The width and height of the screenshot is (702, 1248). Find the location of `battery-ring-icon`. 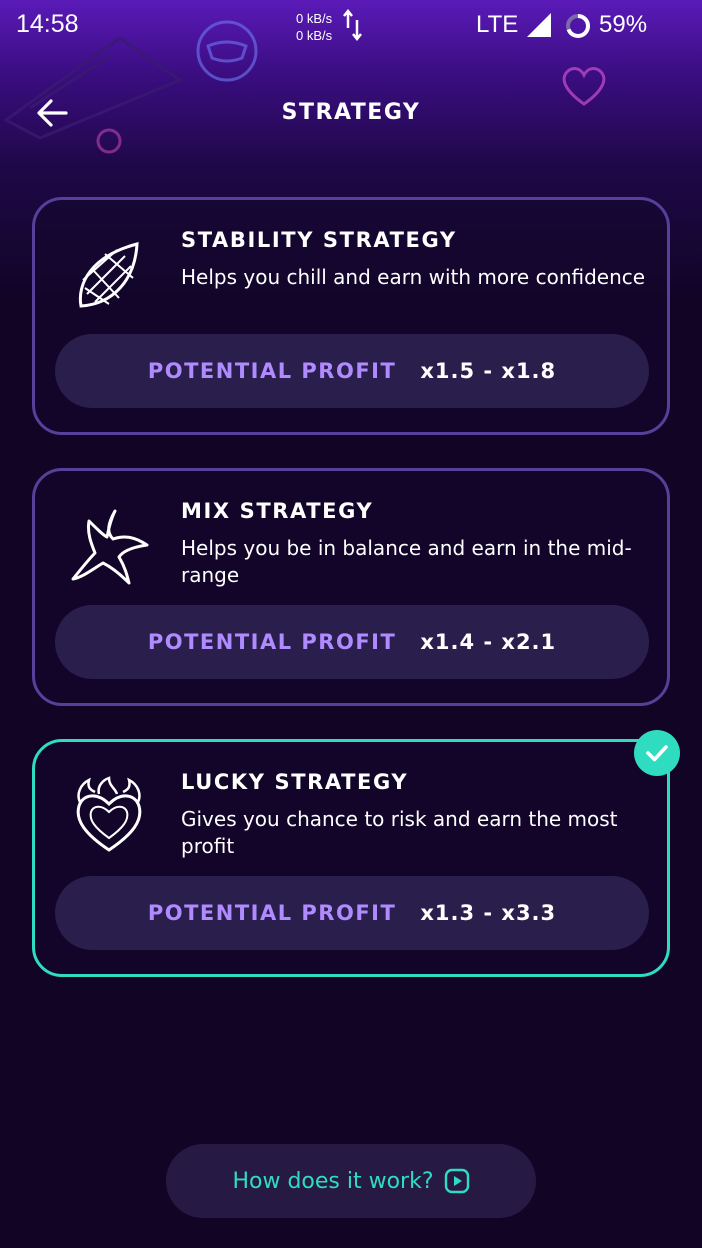

battery-ring-icon is located at coordinates (578, 26).